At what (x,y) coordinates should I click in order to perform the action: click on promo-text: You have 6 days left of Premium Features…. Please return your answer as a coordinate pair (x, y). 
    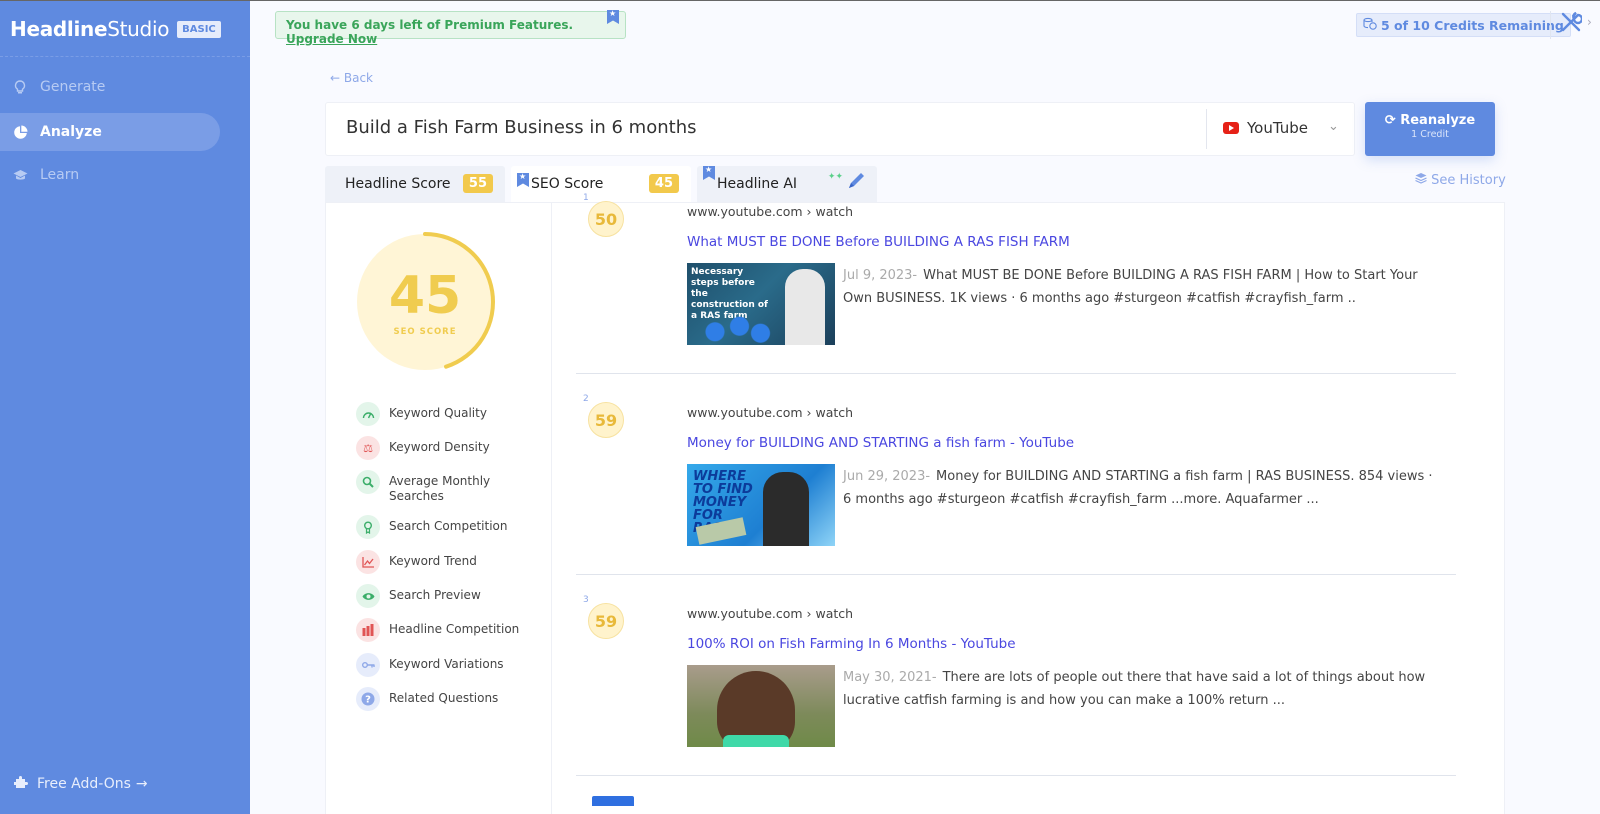
    Looking at the image, I should click on (430, 25).